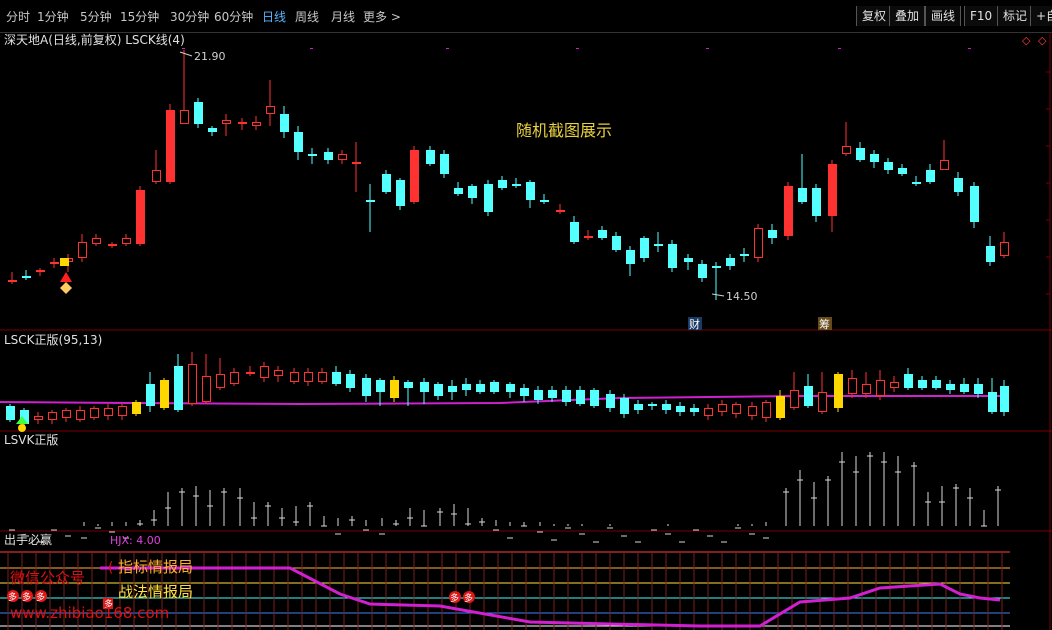 The width and height of the screenshot is (1052, 630). I want to click on panel3-title: LSVK正版, so click(31, 440).